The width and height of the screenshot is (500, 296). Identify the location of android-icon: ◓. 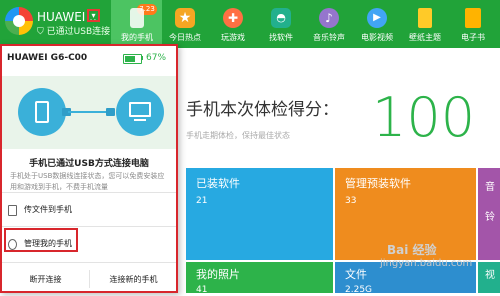
(281, 18).